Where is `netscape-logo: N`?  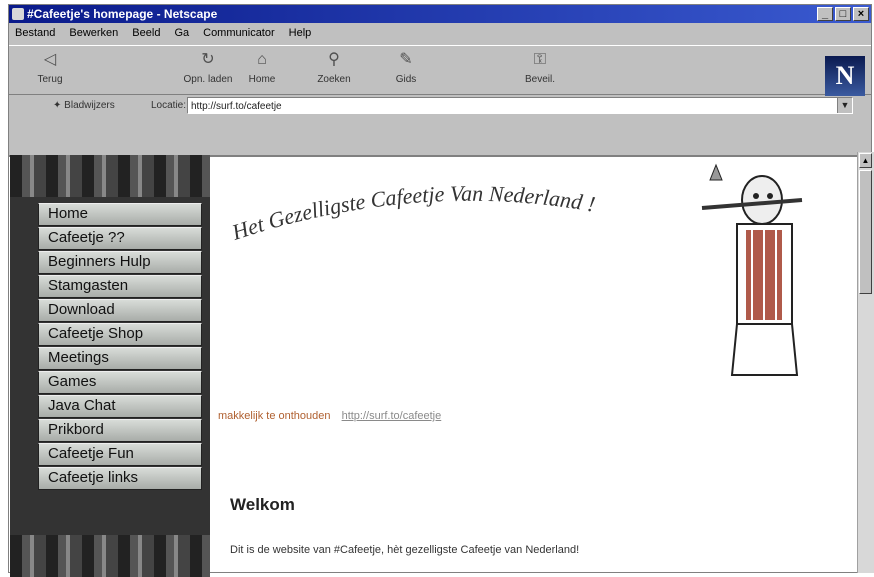 netscape-logo: N is located at coordinates (845, 76).